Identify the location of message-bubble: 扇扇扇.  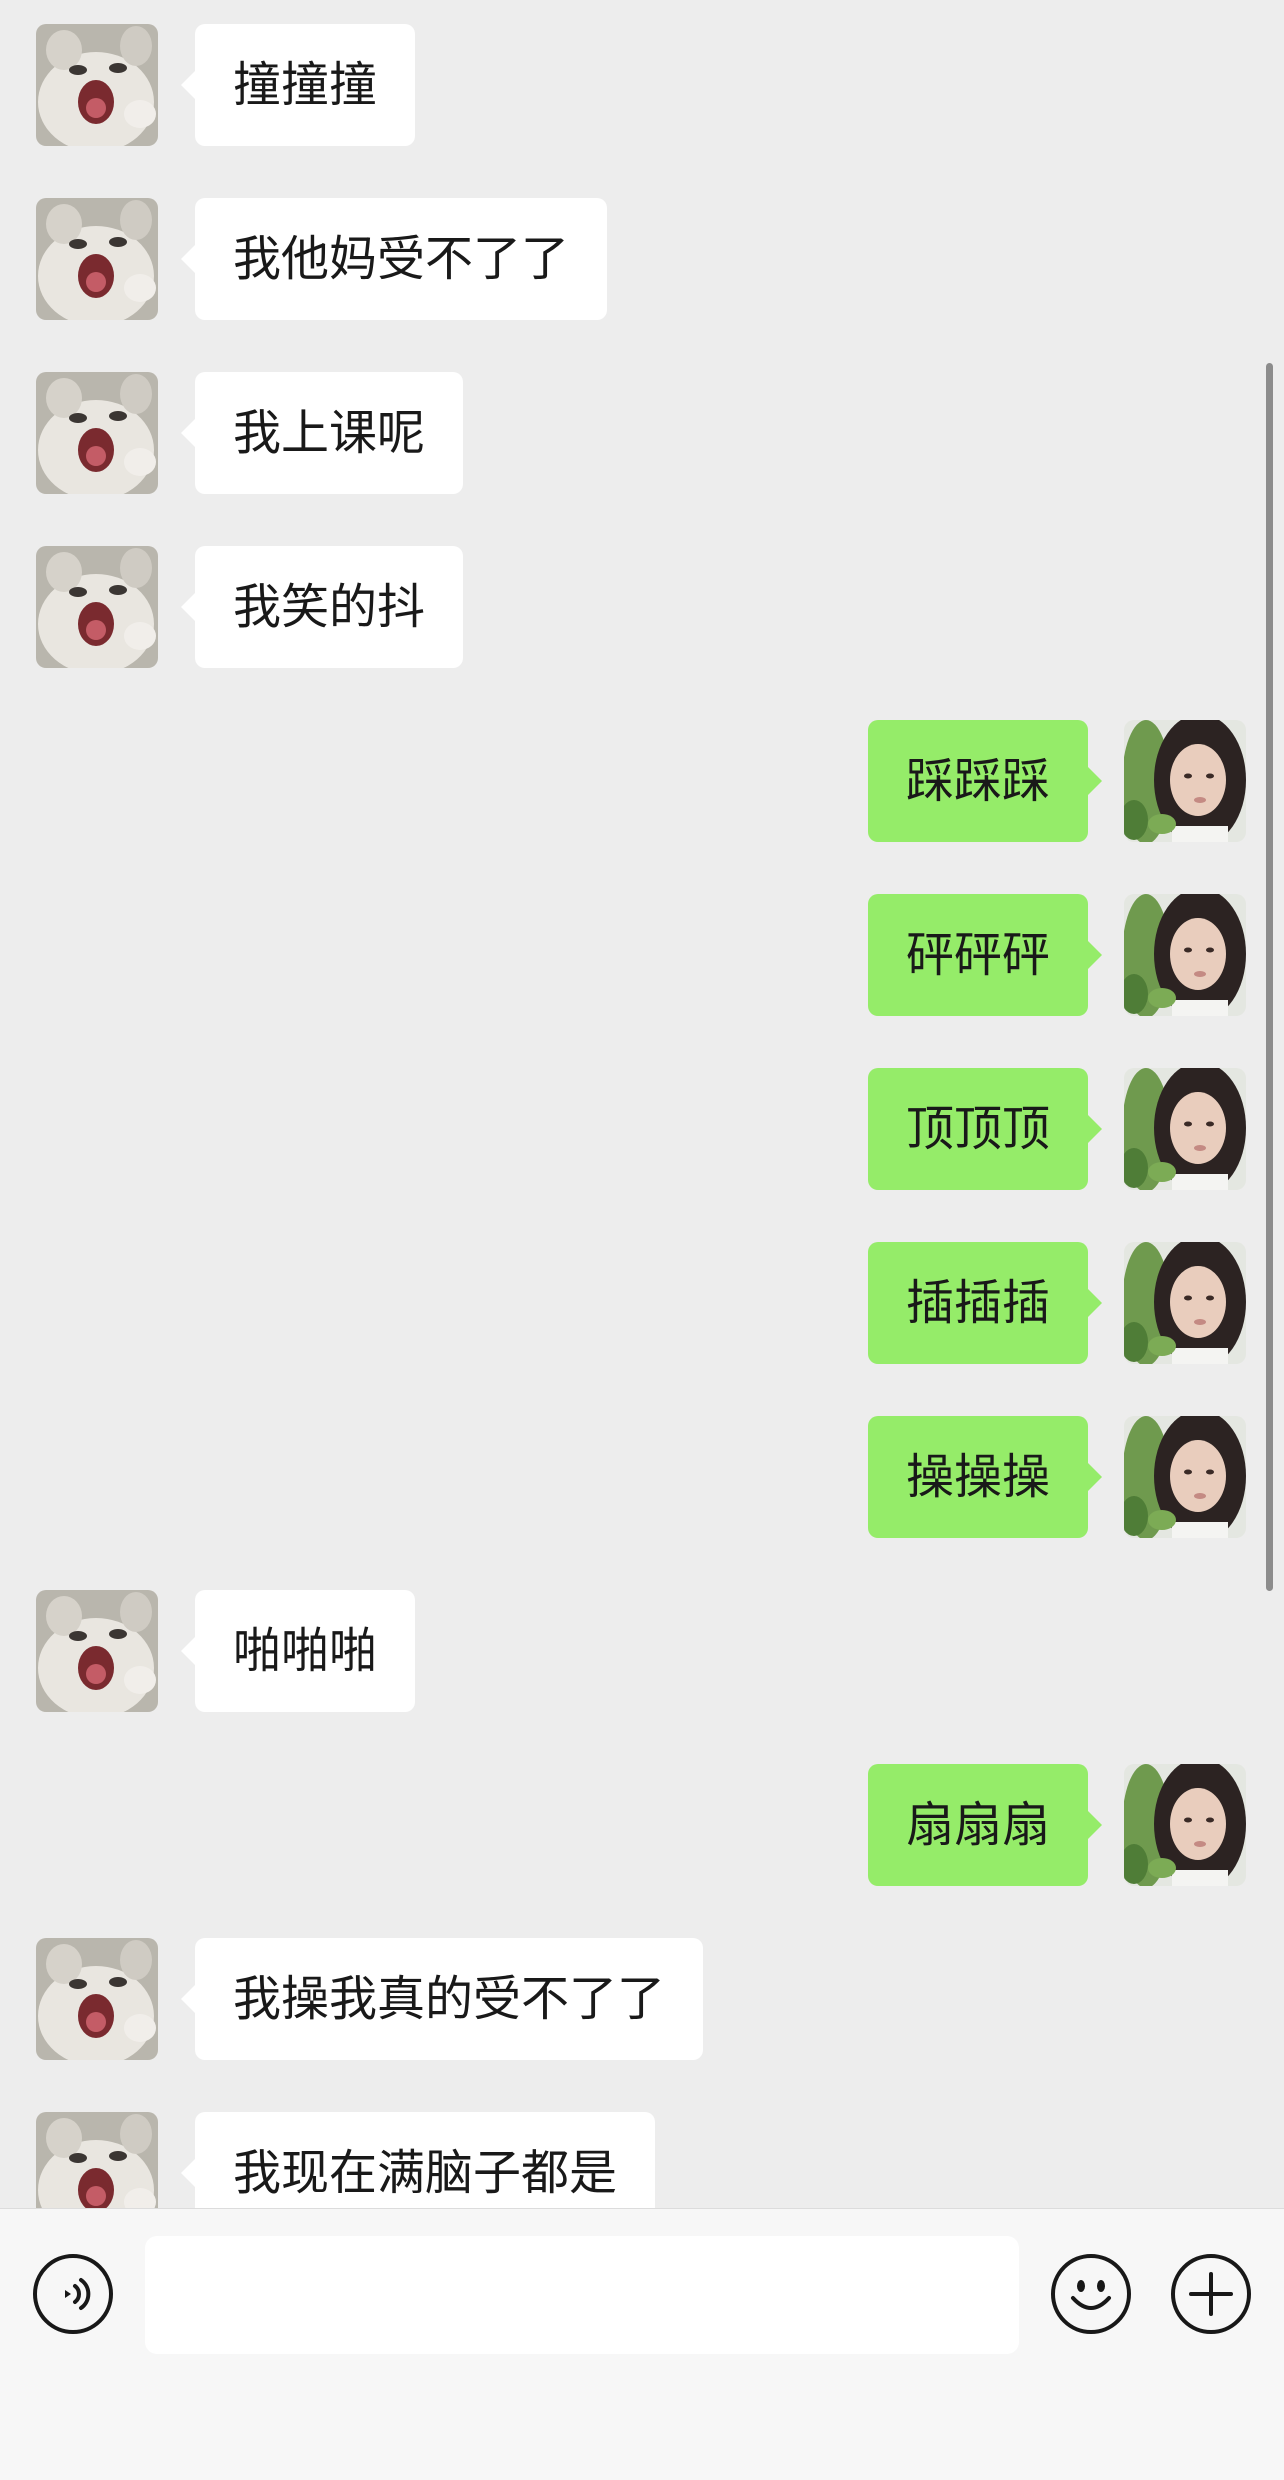
(985, 1825).